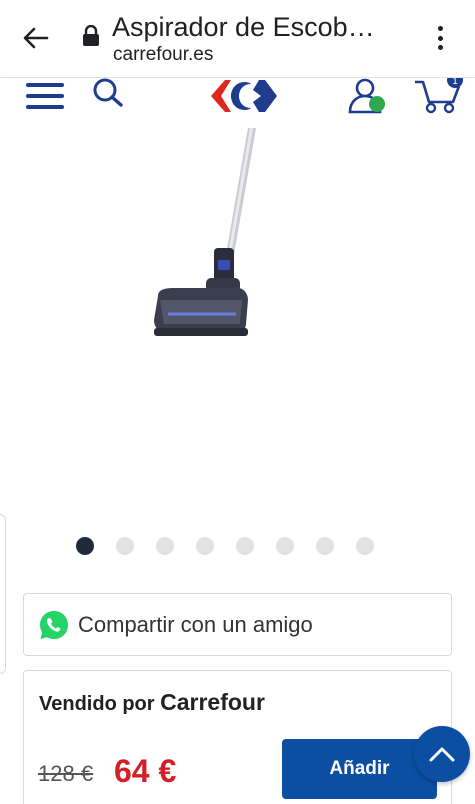 The width and height of the screenshot is (475, 804). What do you see at coordinates (440, 38) in the screenshot?
I see `more-options-icon` at bounding box center [440, 38].